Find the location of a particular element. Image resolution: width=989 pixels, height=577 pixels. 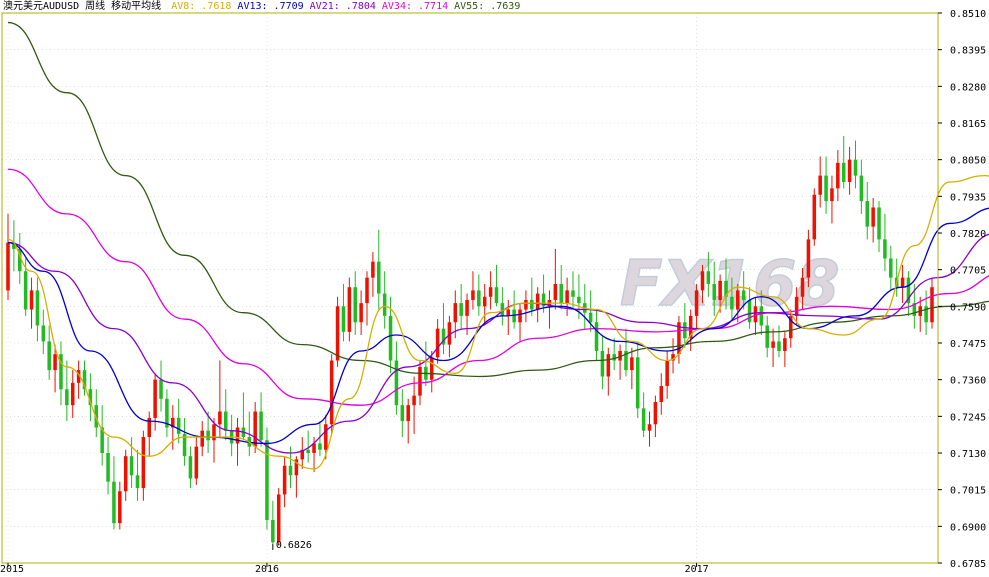

y-tick-label: 0.8165 is located at coordinates (968, 124).